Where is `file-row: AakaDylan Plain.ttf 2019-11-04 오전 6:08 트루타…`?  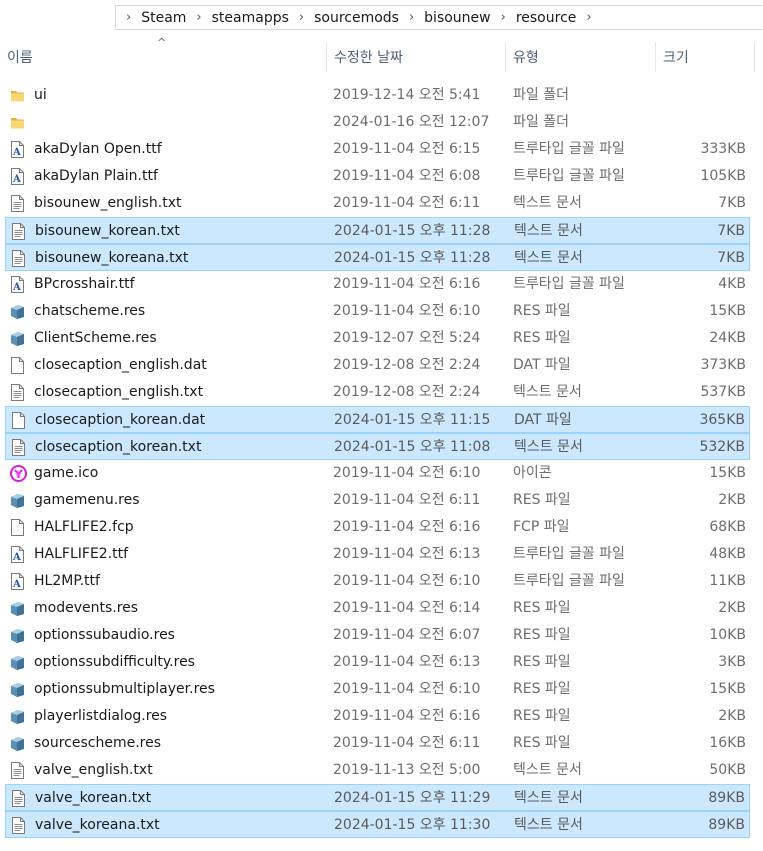
file-row: AakaDylan Plain.ttf 2019-11-04 오전 6:08 트루타… is located at coordinates (377, 176).